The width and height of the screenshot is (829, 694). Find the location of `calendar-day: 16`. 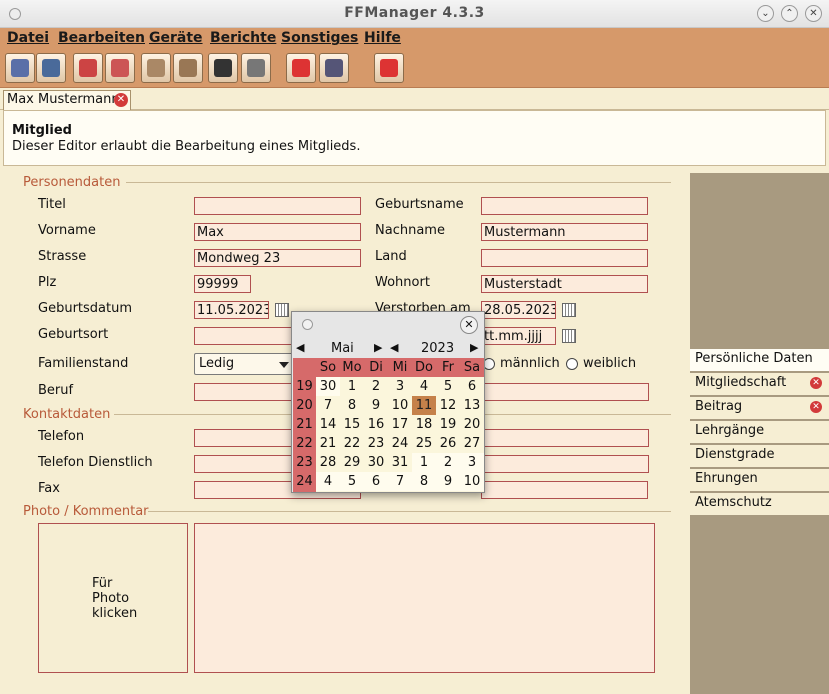

calendar-day: 16 is located at coordinates (376, 424).